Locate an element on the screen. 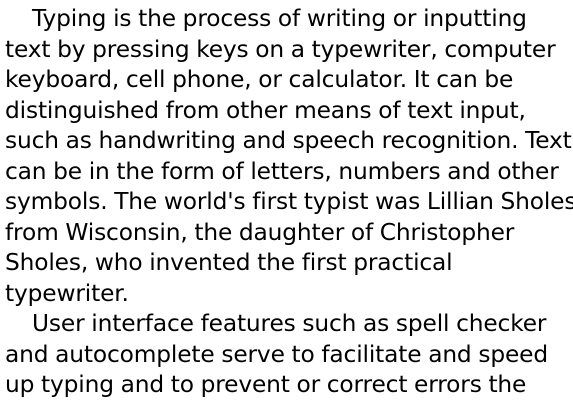 This screenshot has width=573, height=400. text-line: Sholes, who invented the first practical is located at coordinates (229, 262).